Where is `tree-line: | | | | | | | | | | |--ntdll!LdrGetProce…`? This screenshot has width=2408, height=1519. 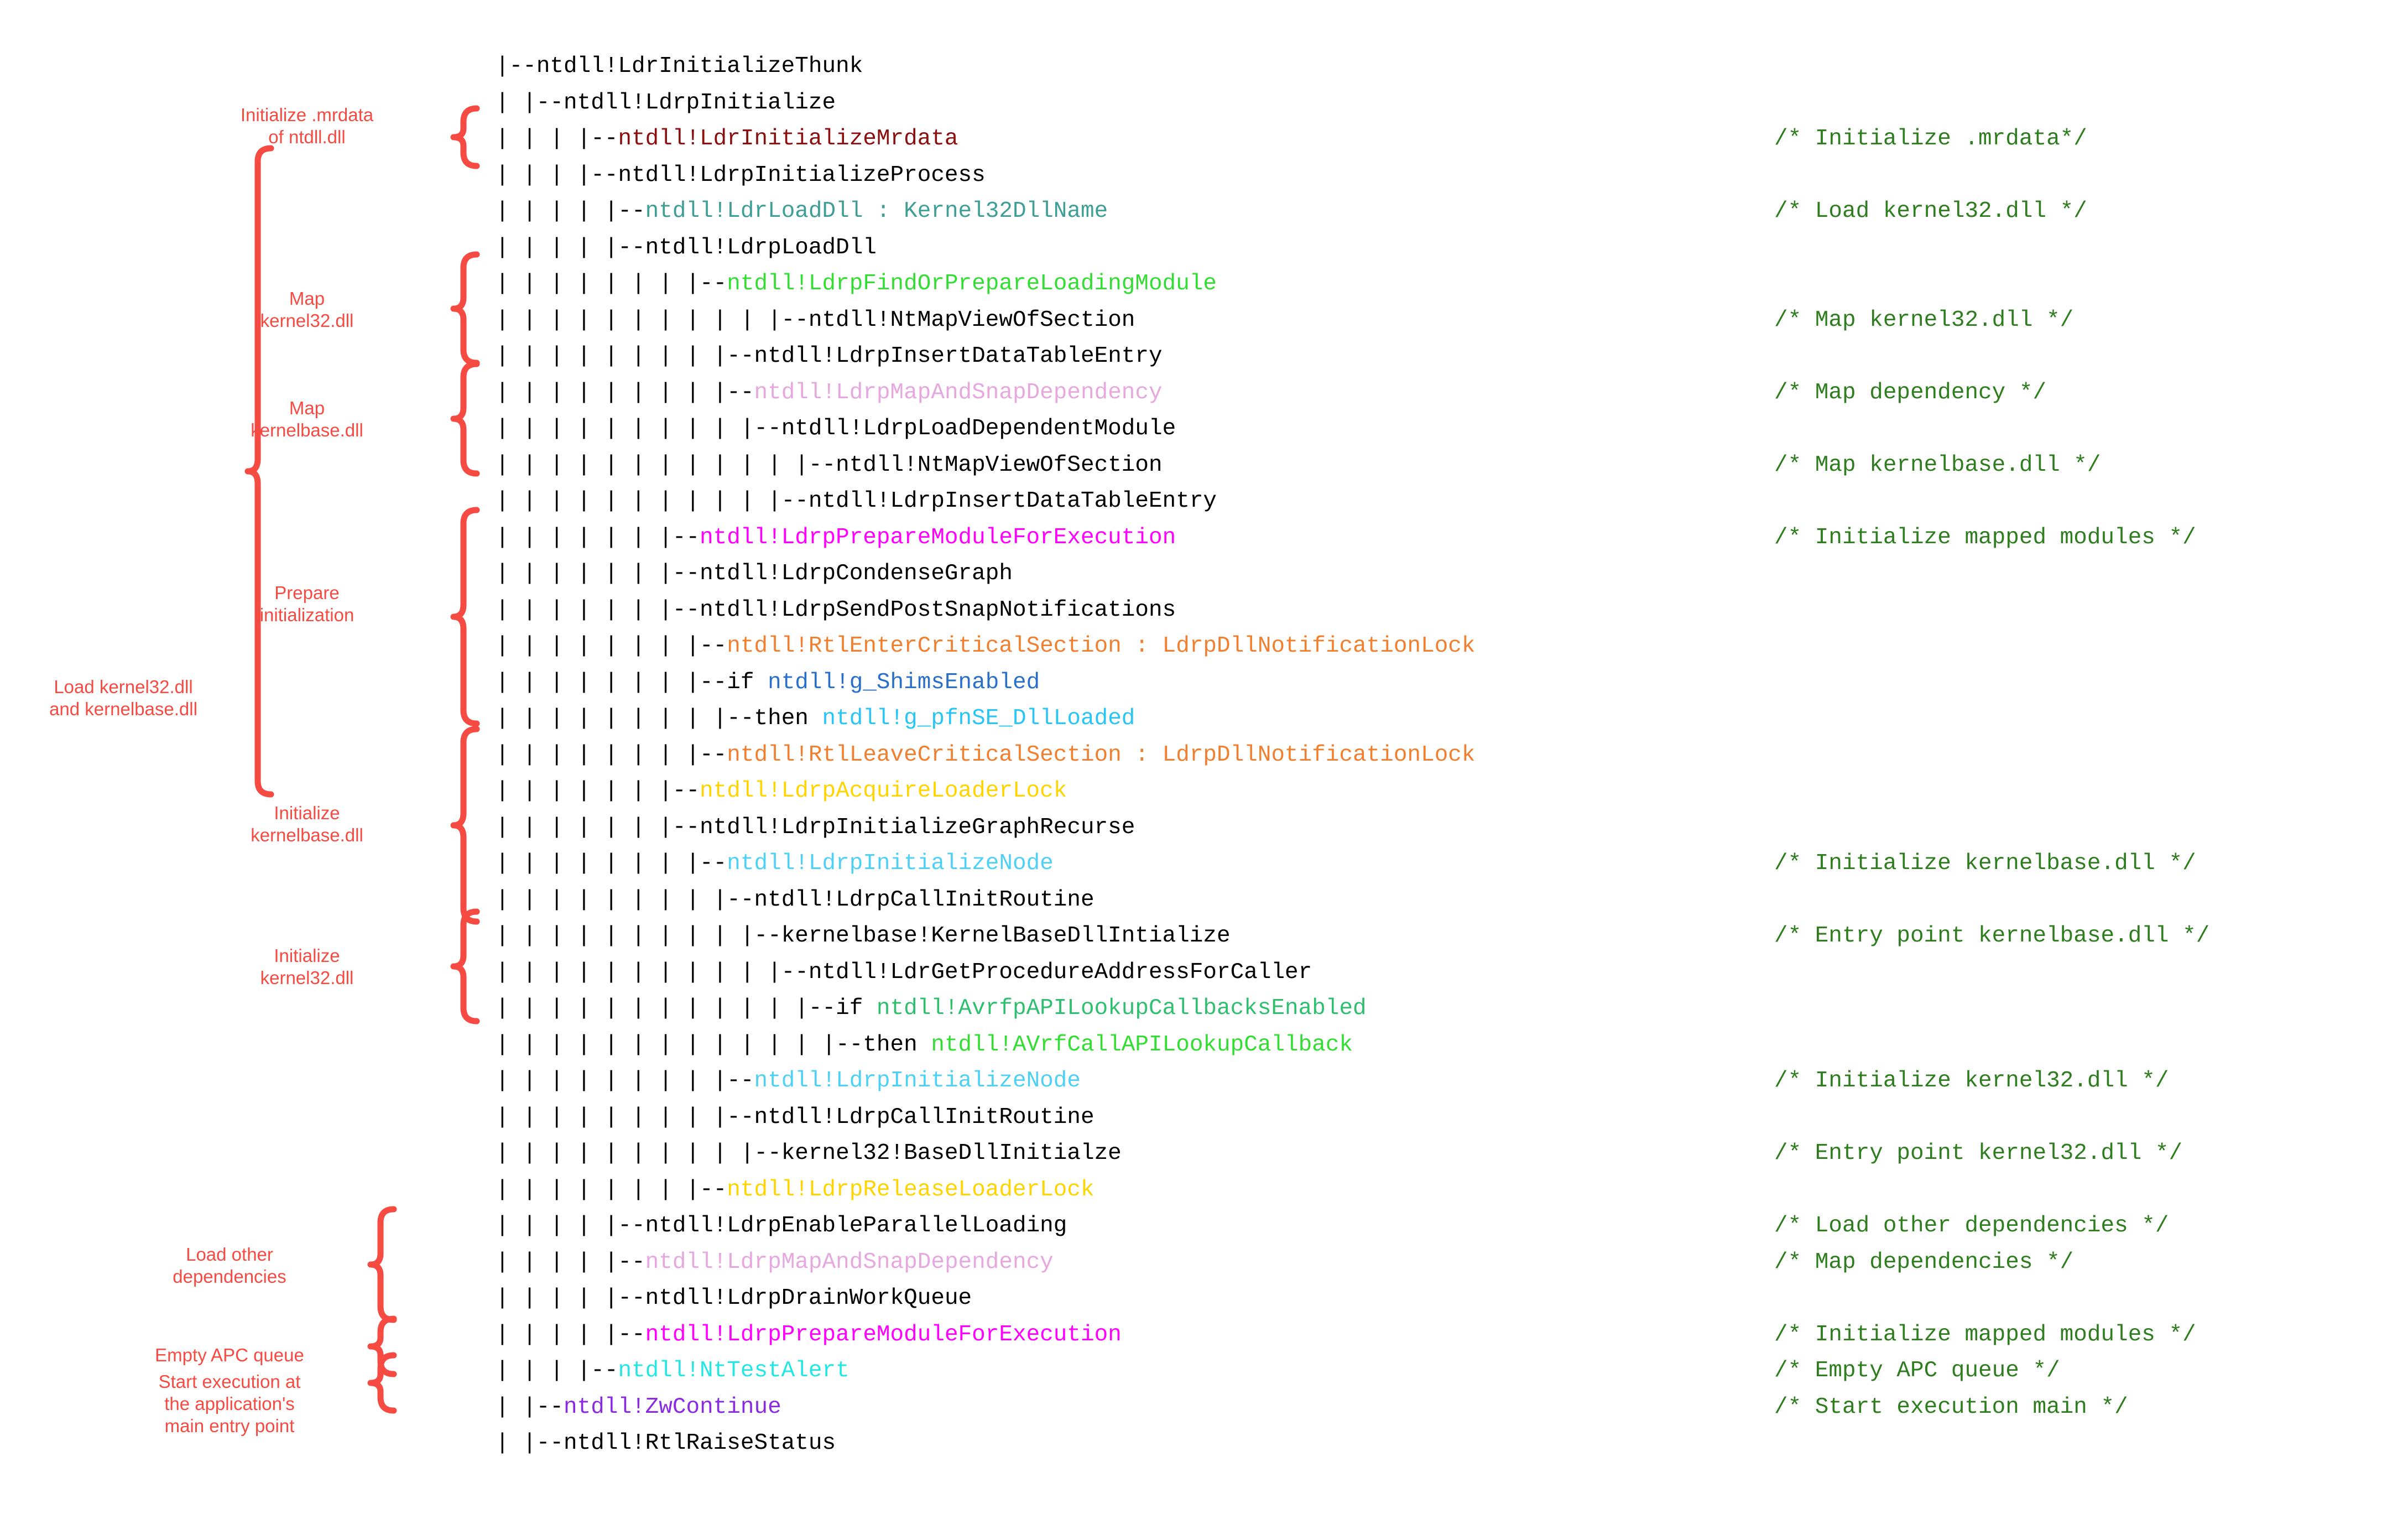
tree-line: | | | | | | | | | | |--ntdll!LdrGetProce… is located at coordinates (986, 973).